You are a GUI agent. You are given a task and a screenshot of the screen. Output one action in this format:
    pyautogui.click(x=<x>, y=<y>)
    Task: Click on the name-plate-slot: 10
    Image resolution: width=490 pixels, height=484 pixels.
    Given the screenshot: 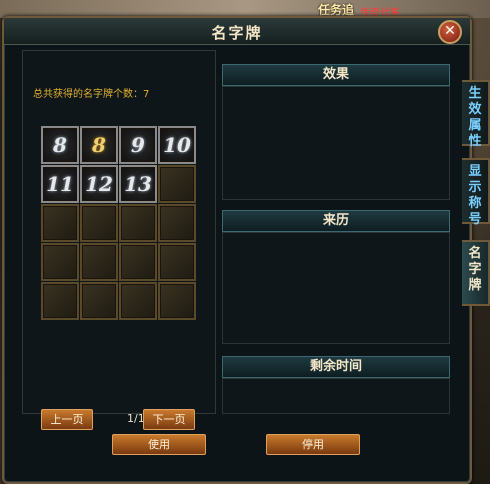 What is the action you would take?
    pyautogui.click(x=177, y=145)
    